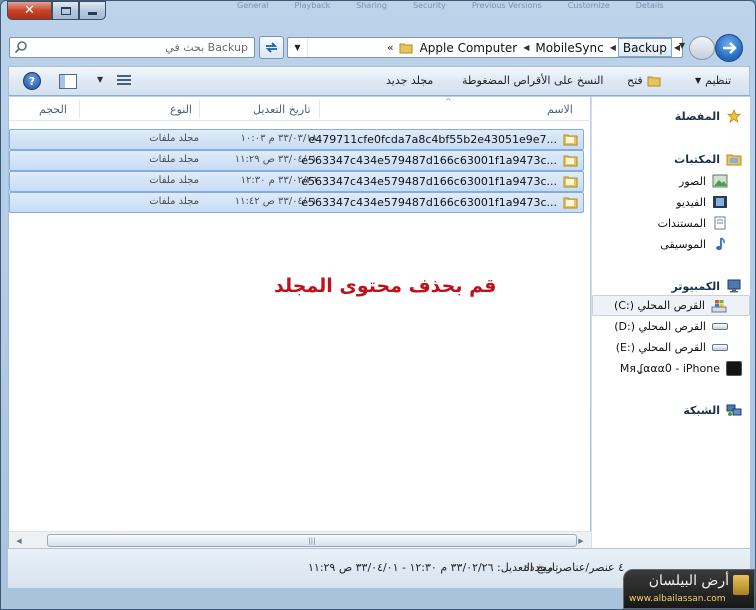  Describe the element at coordinates (271, 47) in the screenshot. I see `refresh-button` at that location.